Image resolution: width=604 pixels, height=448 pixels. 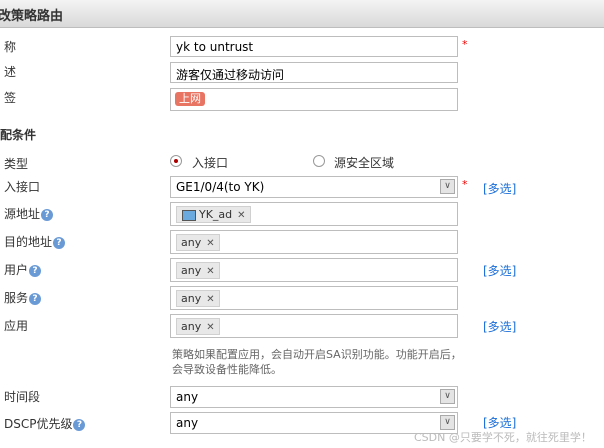 I want to click on ingress-value: GE1/0/4(to YK), so click(x=220, y=187).